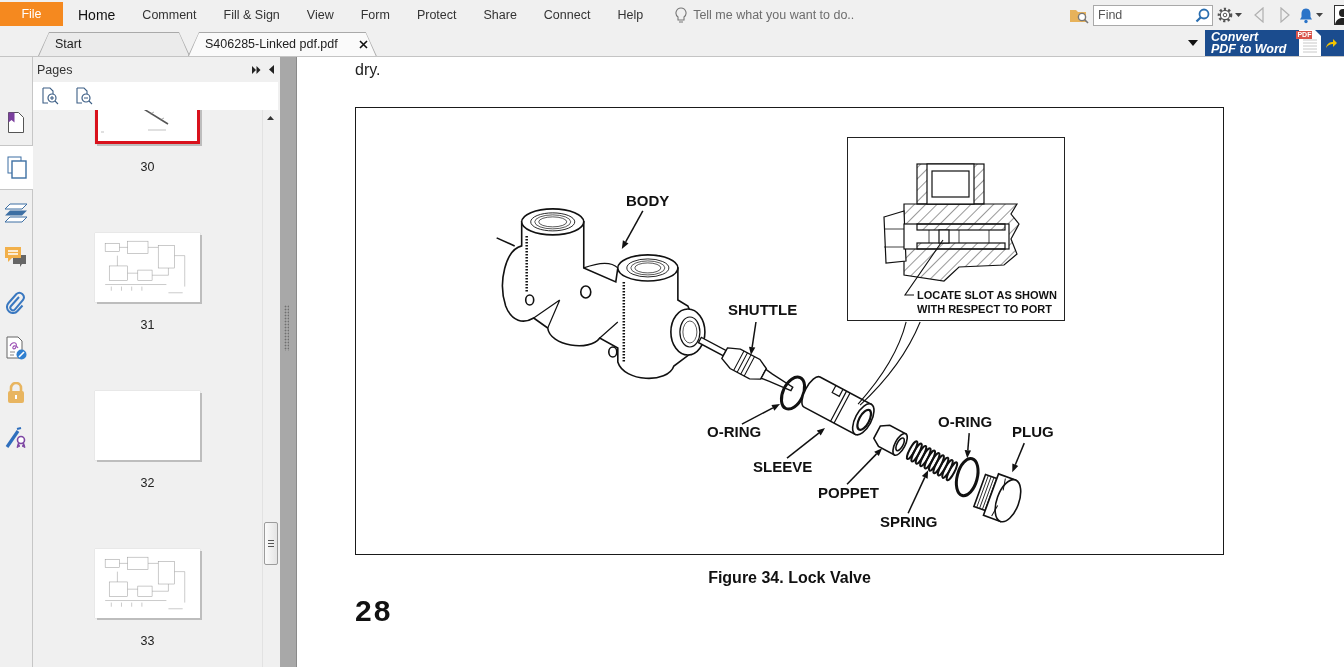 This screenshot has height=667, width=1344. What do you see at coordinates (1225, 15) in the screenshot?
I see `gear-icon` at bounding box center [1225, 15].